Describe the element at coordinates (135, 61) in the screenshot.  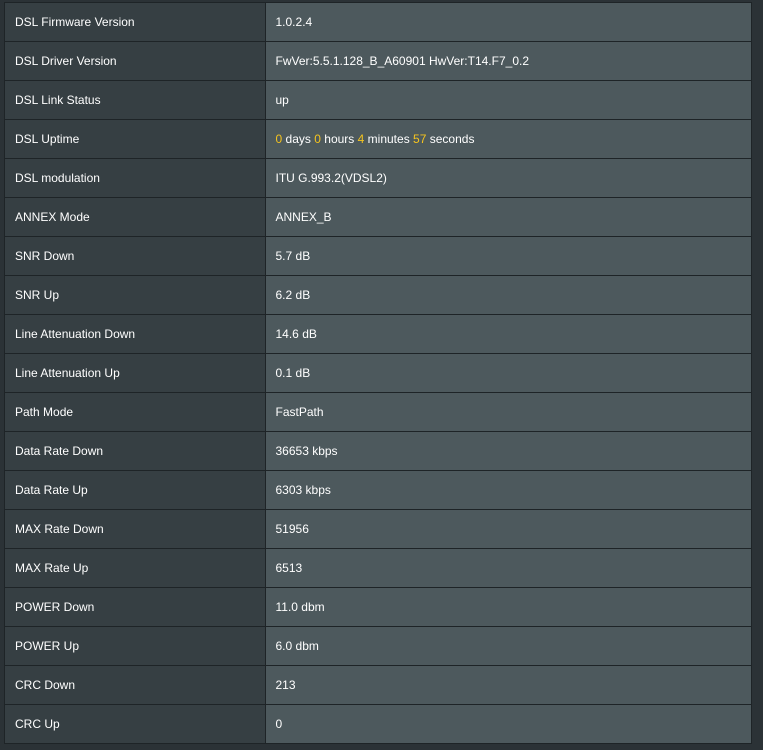
I see `row-label: DSL Driver Version` at that location.